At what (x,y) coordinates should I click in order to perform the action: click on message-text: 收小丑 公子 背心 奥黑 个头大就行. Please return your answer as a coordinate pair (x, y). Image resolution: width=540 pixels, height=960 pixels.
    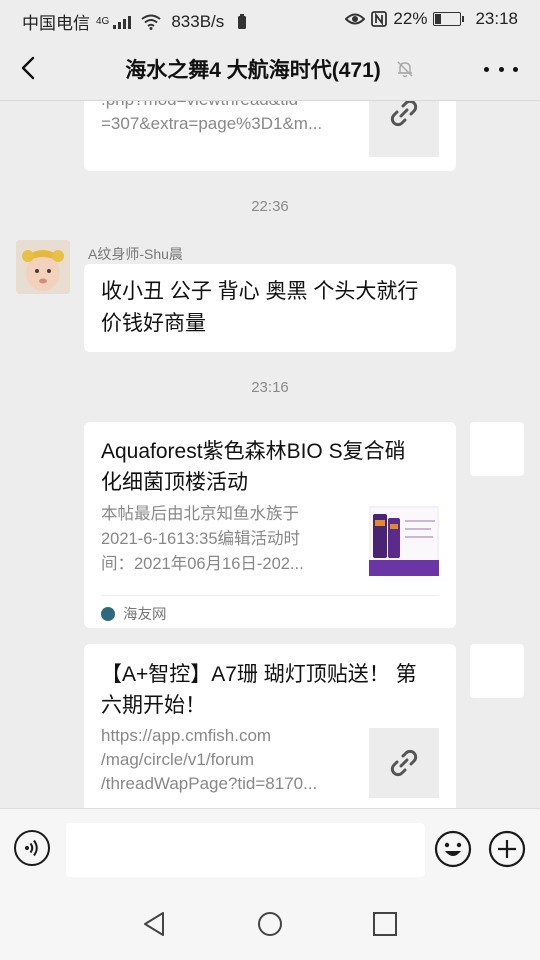
    Looking at the image, I should click on (260, 291).